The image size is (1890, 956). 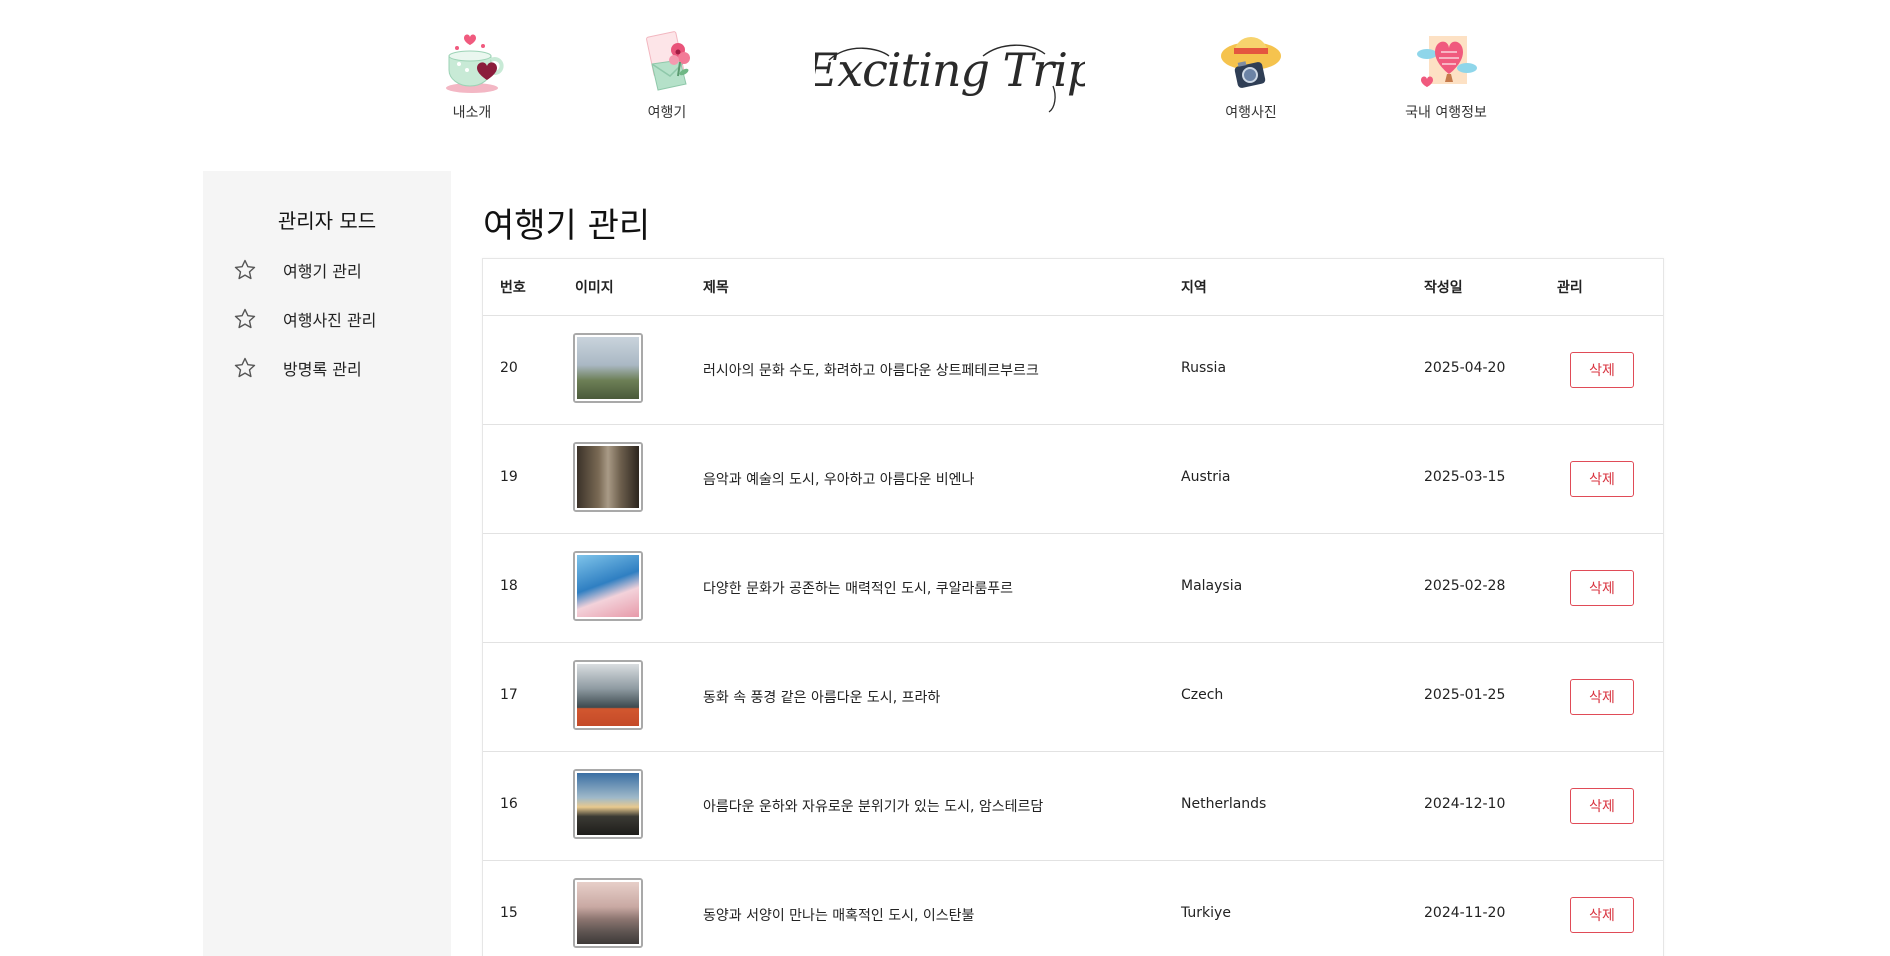 What do you see at coordinates (513, 288) in the screenshot?
I see `column-header-no: 번호` at bounding box center [513, 288].